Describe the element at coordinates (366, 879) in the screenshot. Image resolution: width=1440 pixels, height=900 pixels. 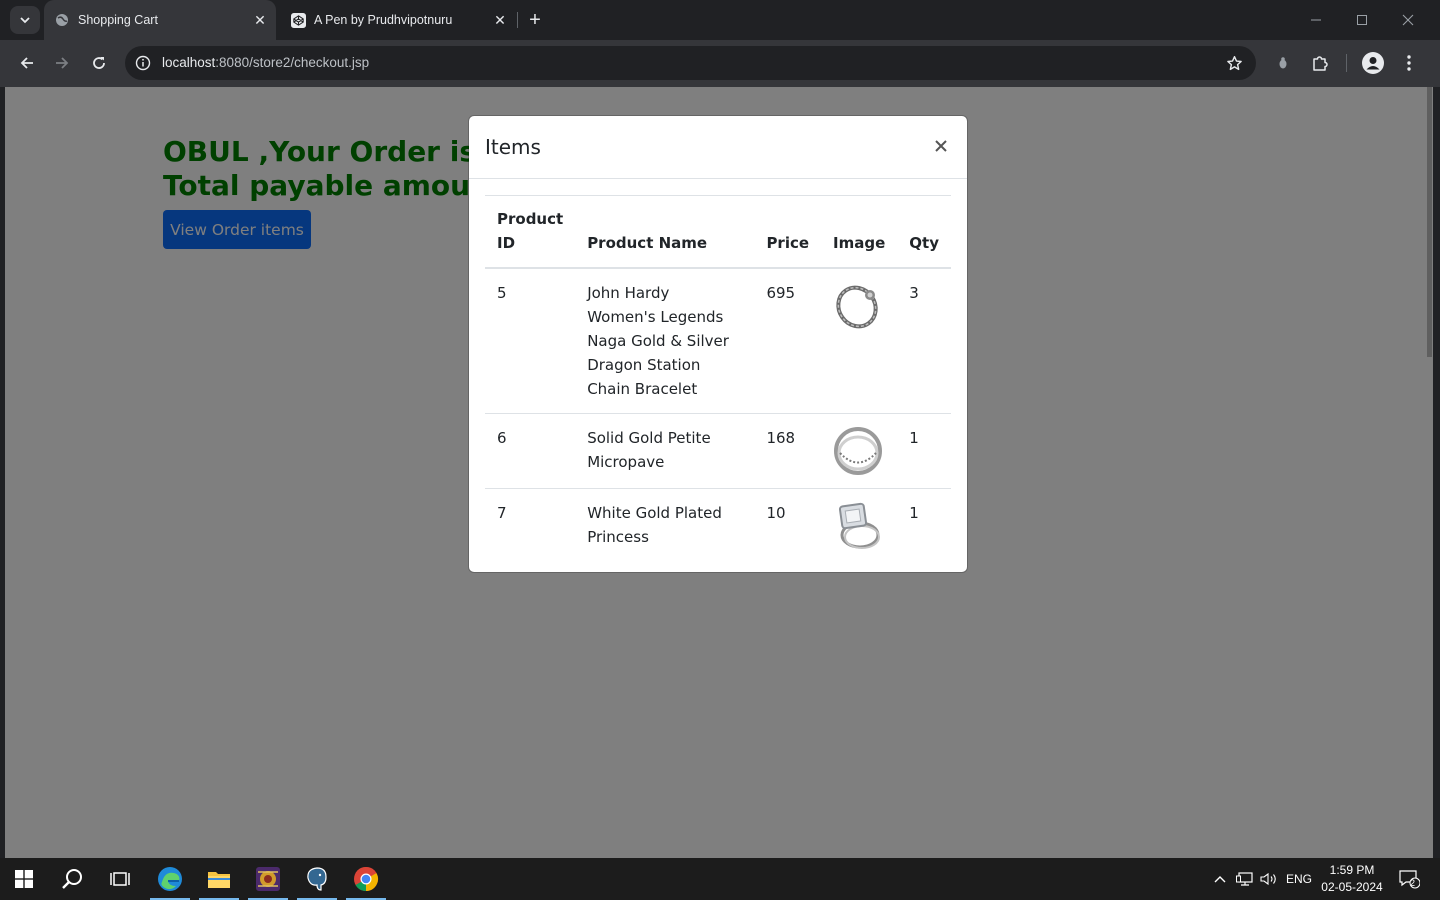
I see `chrome-icon` at that location.